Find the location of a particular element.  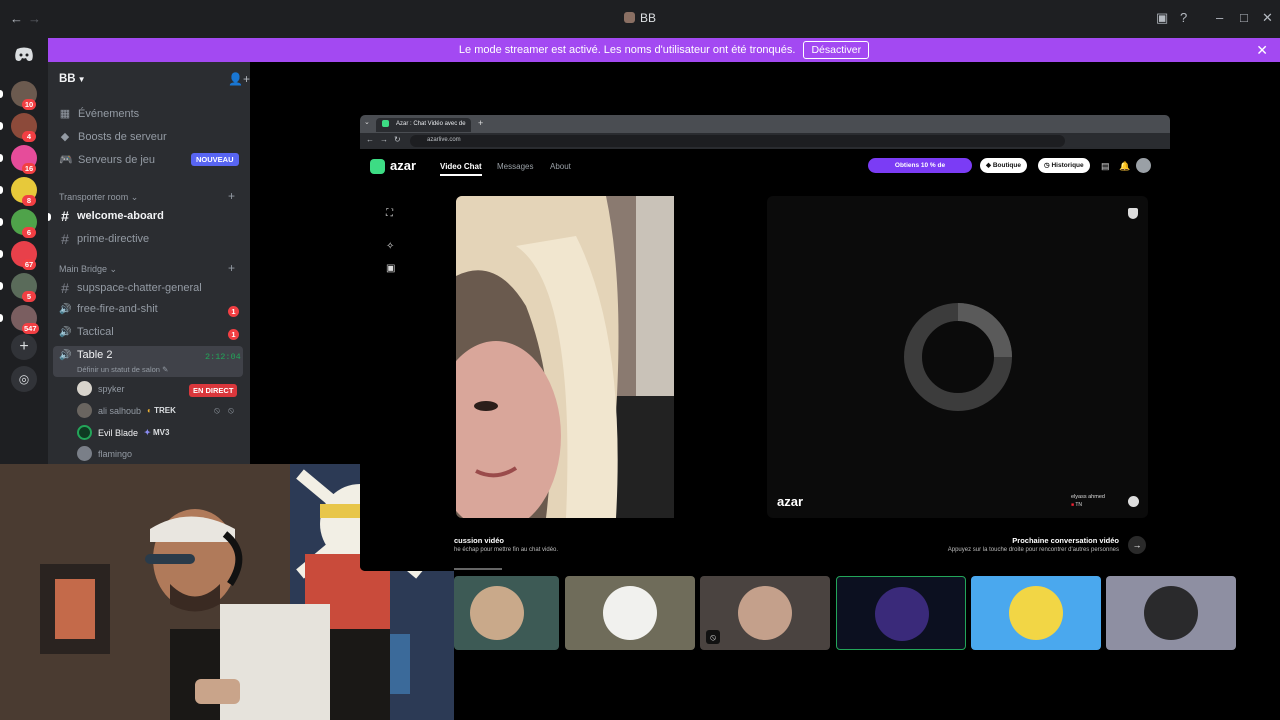

clan-icon: ✦ is located at coordinates (147, 432).